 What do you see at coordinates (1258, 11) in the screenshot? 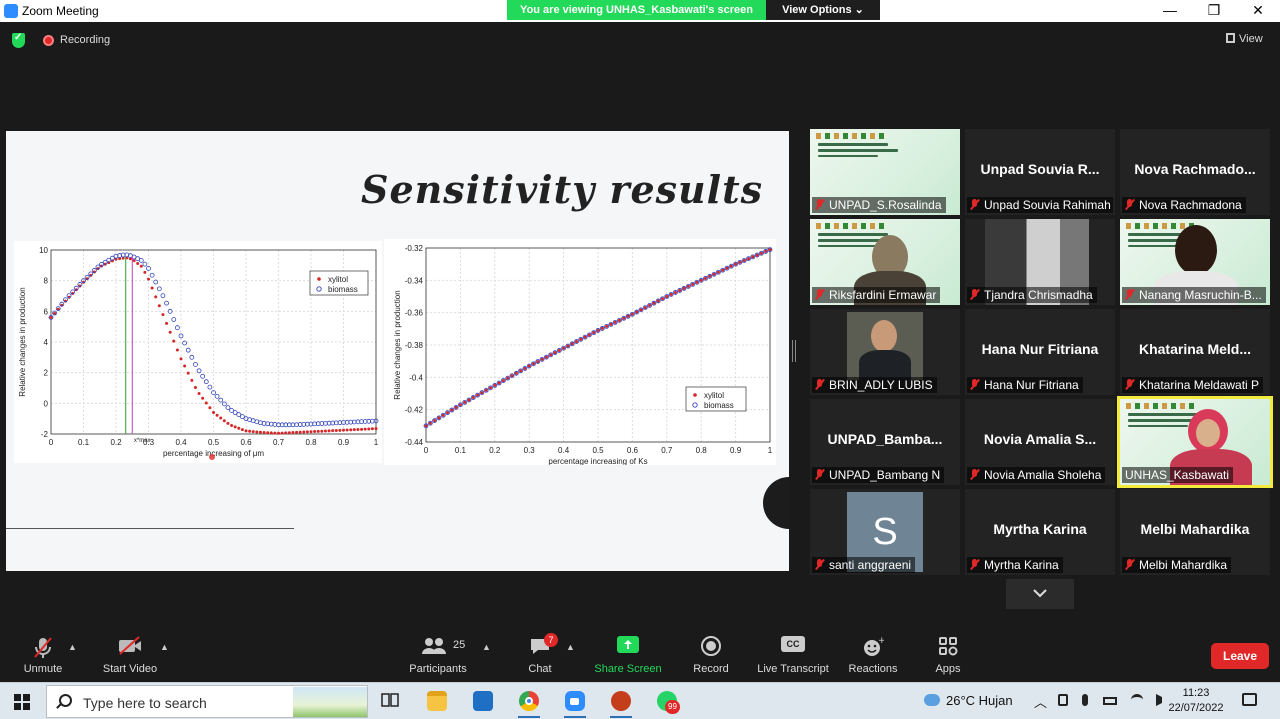
I see `close-button: ✕` at bounding box center [1258, 11].